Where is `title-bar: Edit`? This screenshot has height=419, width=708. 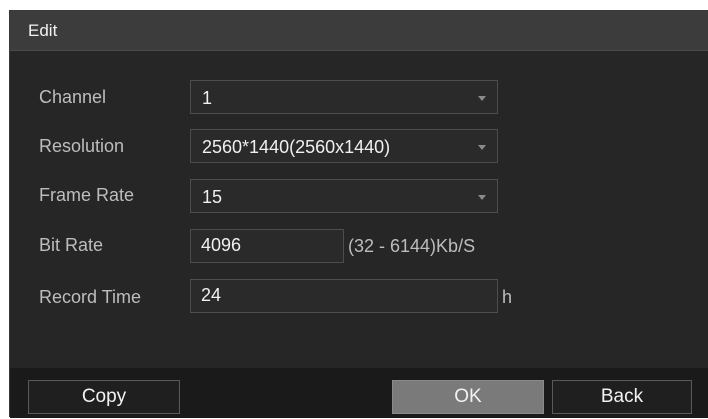 title-bar: Edit is located at coordinates (359, 31).